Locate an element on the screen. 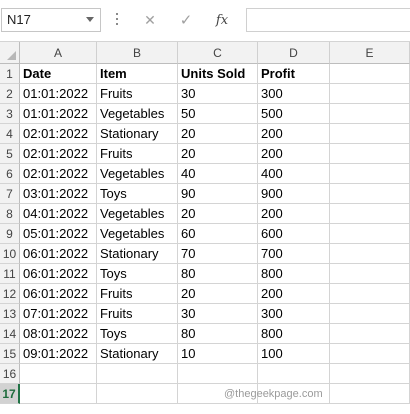  cell-d10: 700 is located at coordinates (294, 254).